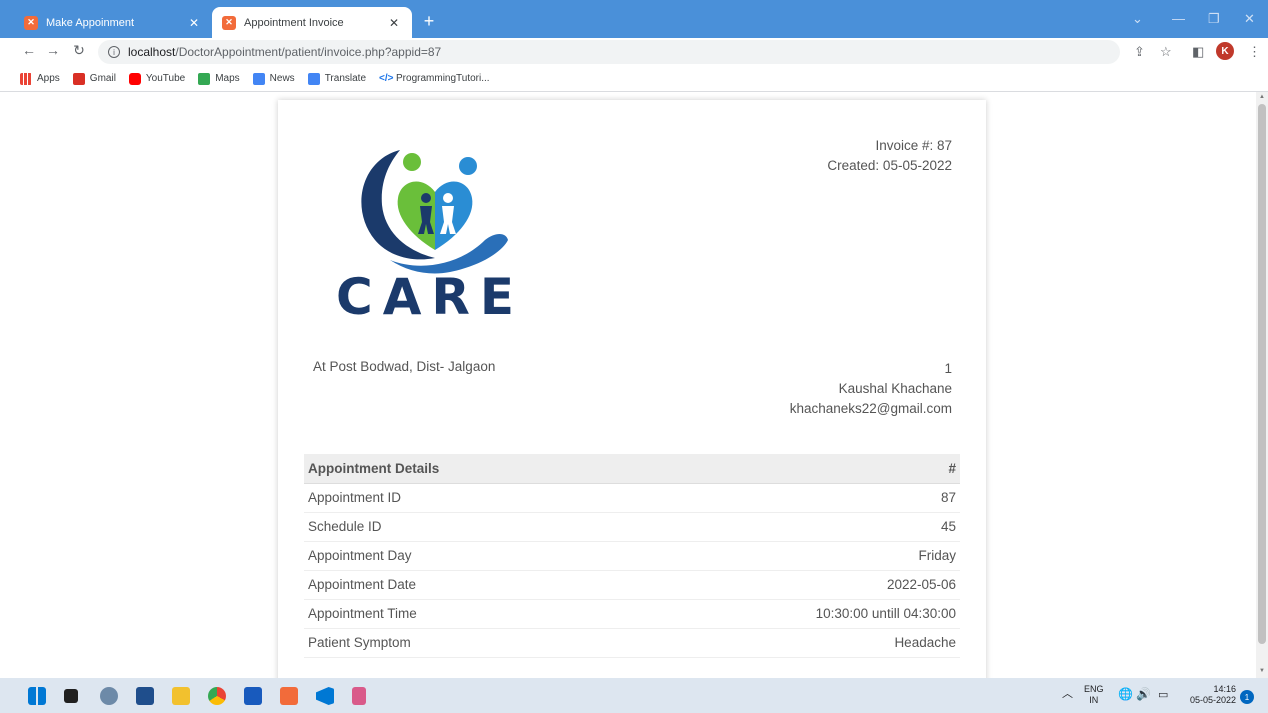  I want to click on row-value: 10:30:00 untill 04:30:00, so click(790, 614).